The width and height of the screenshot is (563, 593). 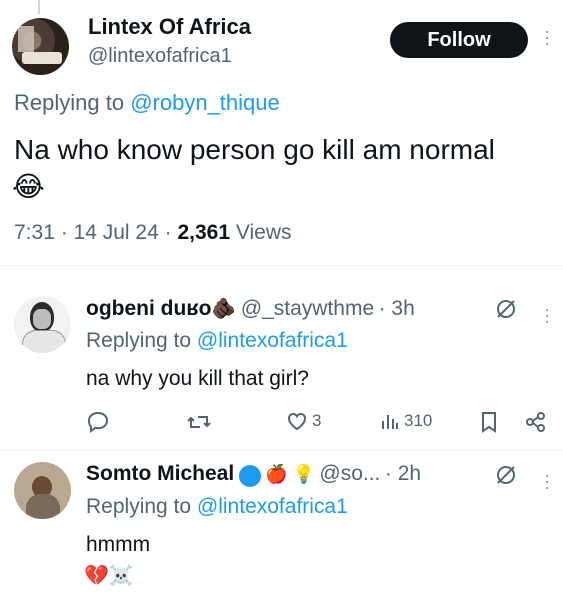 What do you see at coordinates (249, 475) in the screenshot?
I see `verified-badge-icon` at bounding box center [249, 475].